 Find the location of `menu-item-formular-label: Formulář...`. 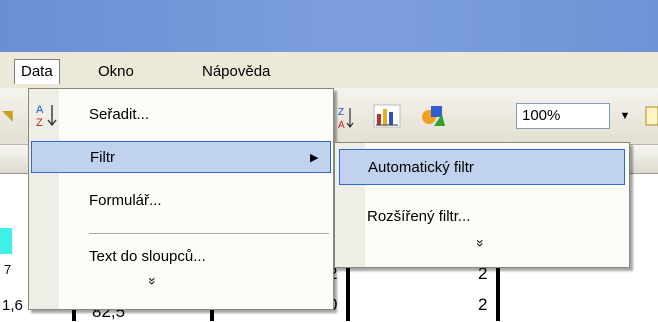

menu-item-formular-label: Formulář... is located at coordinates (125, 200).